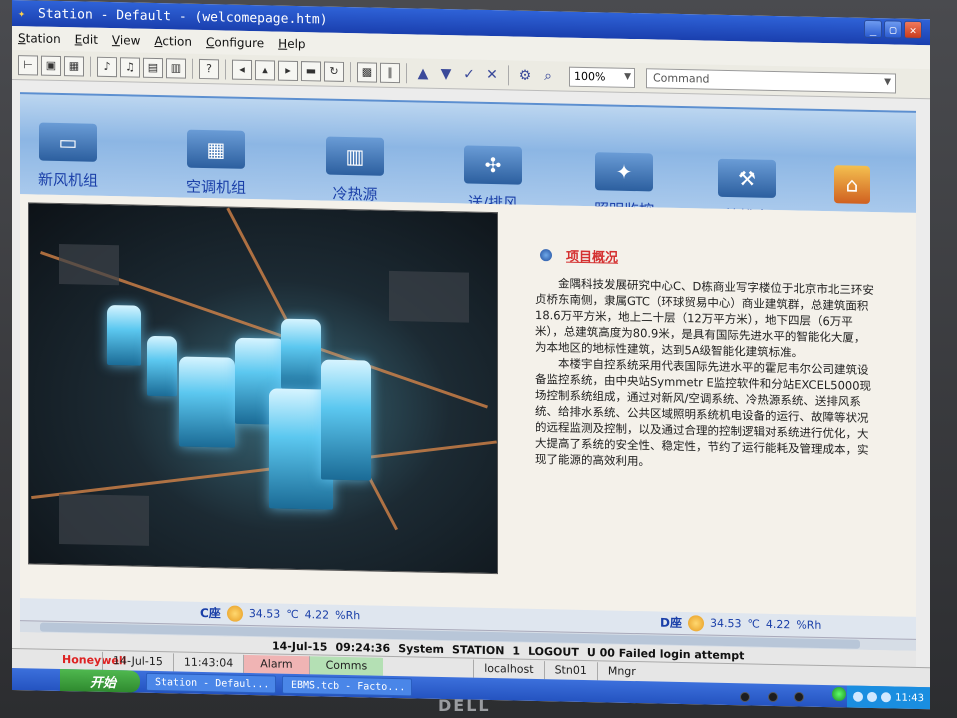 This screenshot has height=718, width=957. What do you see at coordinates (493, 165) in the screenshot?
I see `fan-icon: ✣` at bounding box center [493, 165].